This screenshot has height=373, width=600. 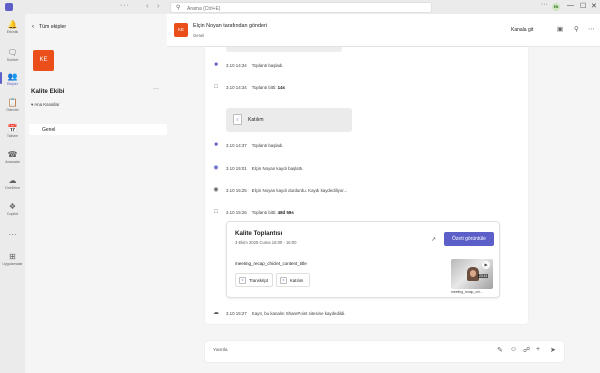 What do you see at coordinates (9, 7) in the screenshot?
I see `teams-logo-icon` at bounding box center [9, 7].